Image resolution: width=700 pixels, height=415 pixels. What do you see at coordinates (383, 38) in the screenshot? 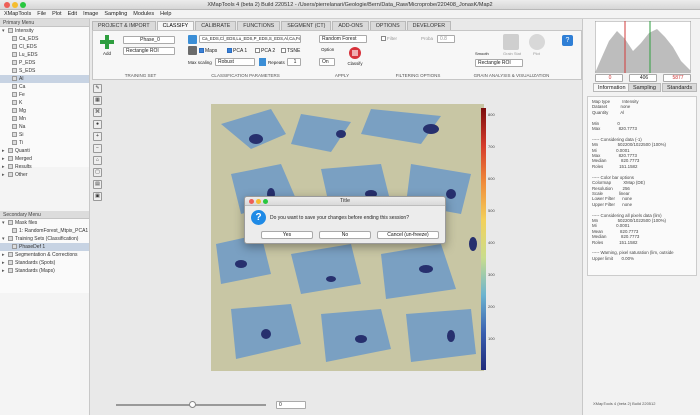
I see `filter-checkbox` at bounding box center [383, 38].